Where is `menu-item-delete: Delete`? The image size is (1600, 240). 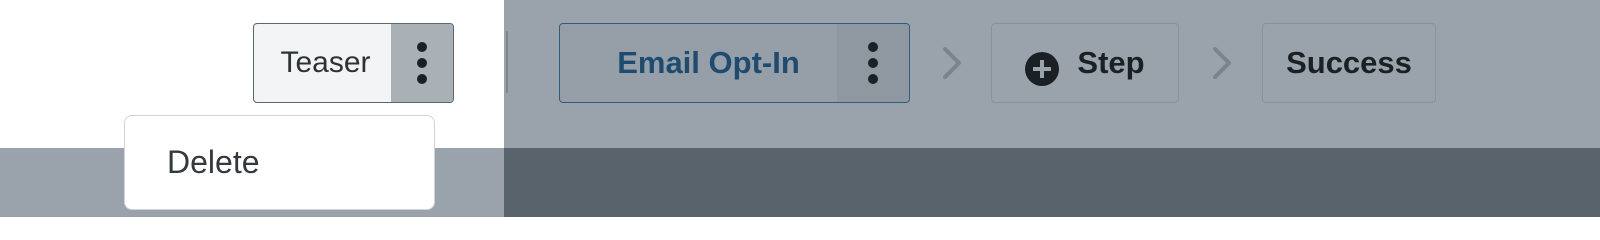
menu-item-delete: Delete is located at coordinates (192, 162).